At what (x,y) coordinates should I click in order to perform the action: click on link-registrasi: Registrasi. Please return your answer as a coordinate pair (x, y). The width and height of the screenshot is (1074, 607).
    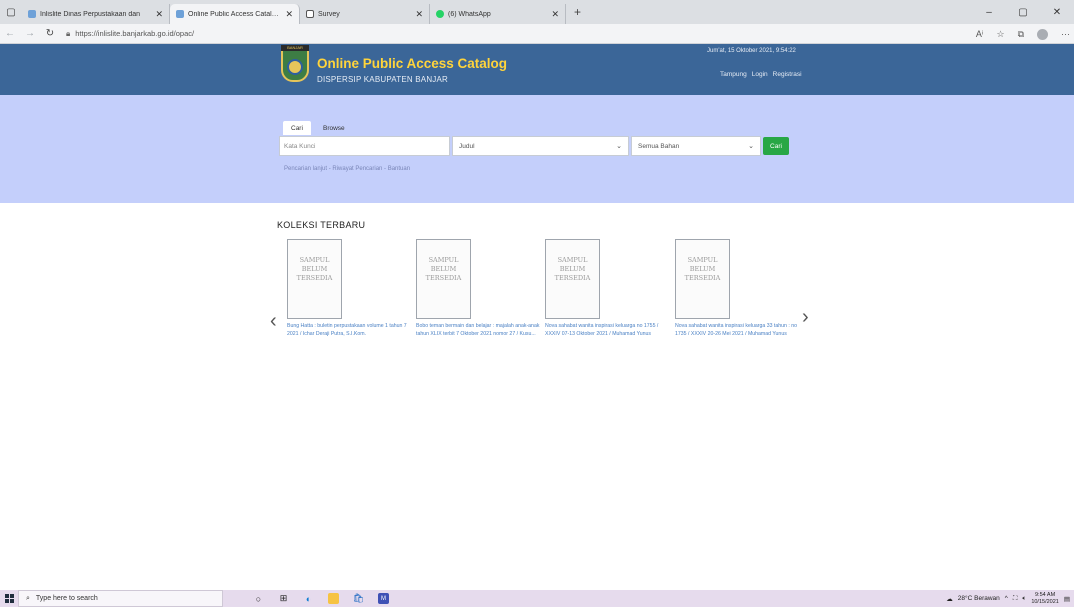
    Looking at the image, I should click on (787, 74).